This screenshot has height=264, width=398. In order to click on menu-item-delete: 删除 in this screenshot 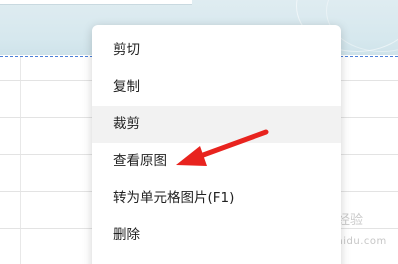, I will do `click(216, 235)`.